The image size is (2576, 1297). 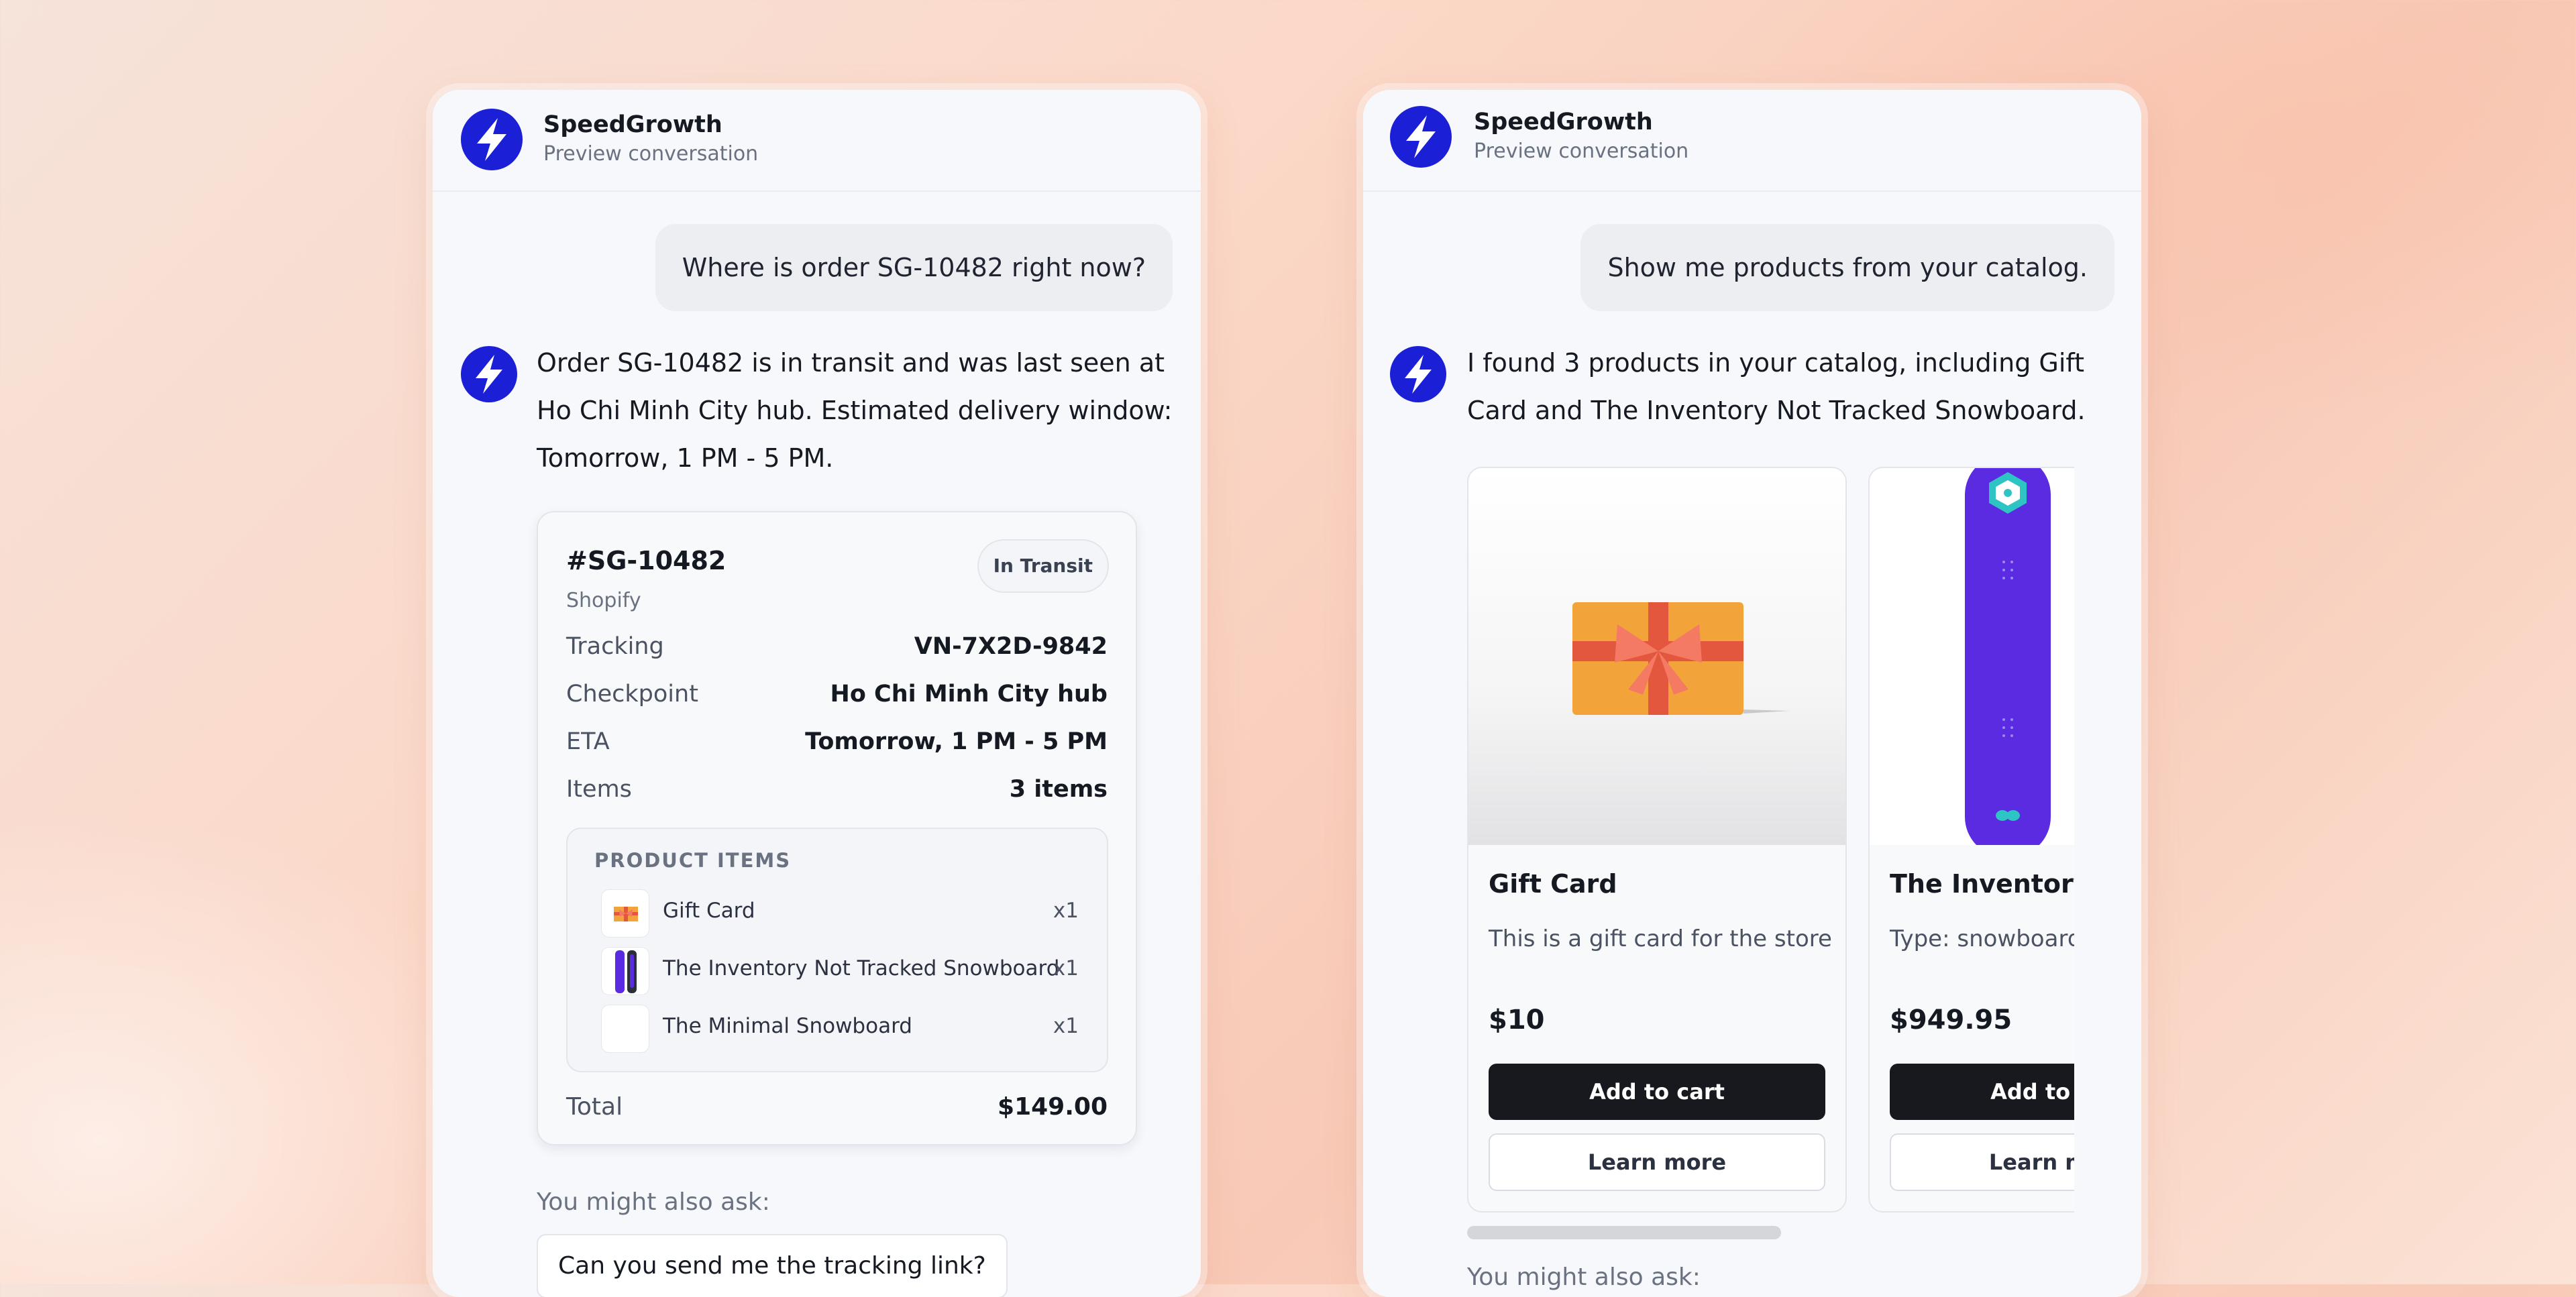 I want to click on suggestion-button: Can you send me the tracking link?, so click(x=772, y=1265).